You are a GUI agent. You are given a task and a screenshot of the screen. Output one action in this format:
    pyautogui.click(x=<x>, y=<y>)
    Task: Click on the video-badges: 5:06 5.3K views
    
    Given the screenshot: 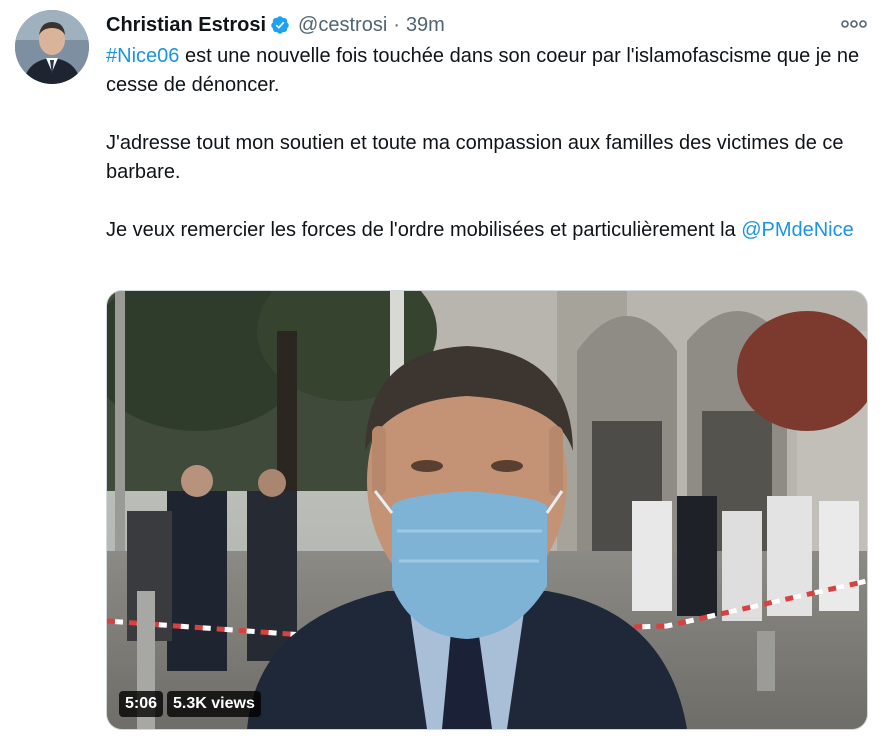 What is the action you would take?
    pyautogui.click(x=190, y=704)
    